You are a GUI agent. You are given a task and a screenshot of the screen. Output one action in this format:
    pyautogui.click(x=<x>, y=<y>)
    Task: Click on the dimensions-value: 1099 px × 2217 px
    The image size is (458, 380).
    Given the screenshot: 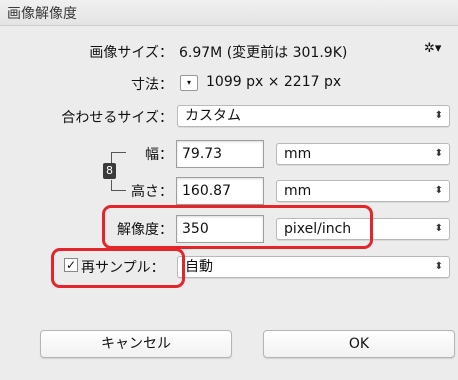 What is the action you would take?
    pyautogui.click(x=274, y=82)
    